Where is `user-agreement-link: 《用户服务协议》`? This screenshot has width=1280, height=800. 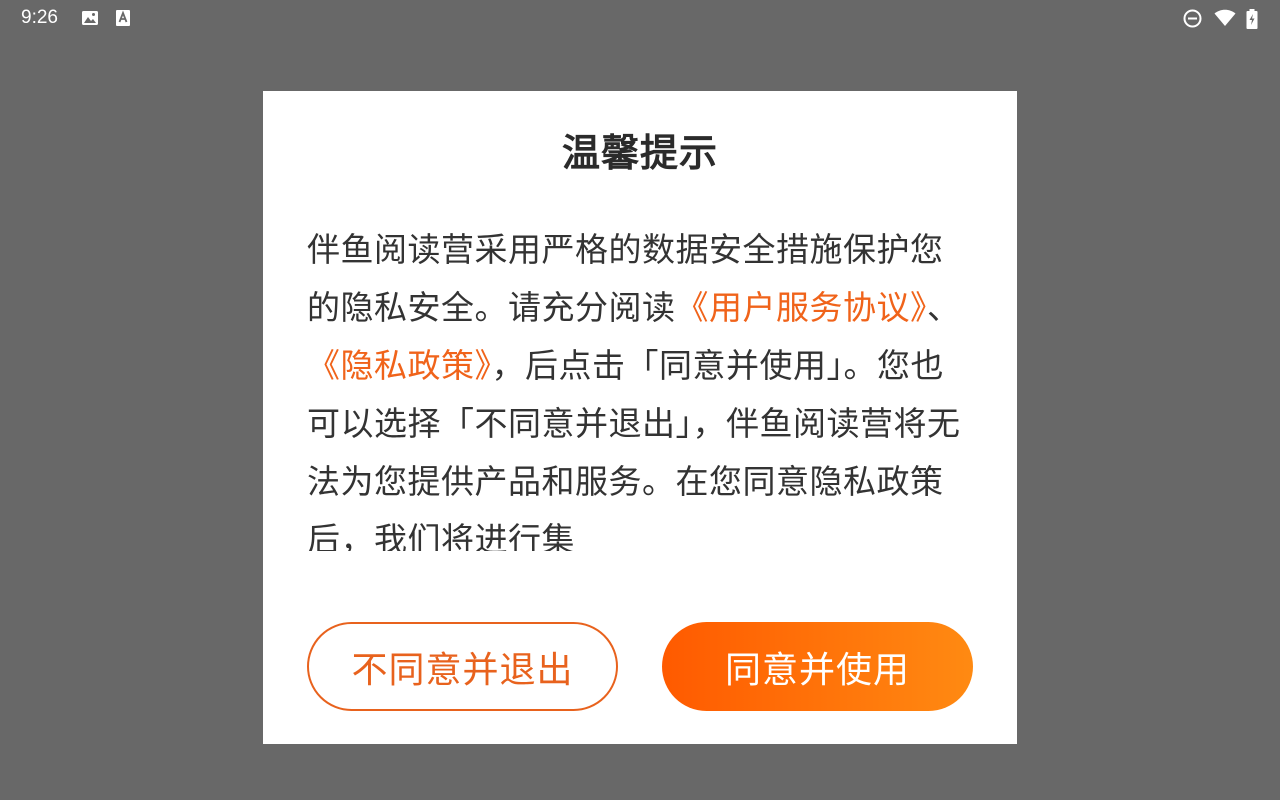 user-agreement-link: 《用户服务协议》 is located at coordinates (802, 307).